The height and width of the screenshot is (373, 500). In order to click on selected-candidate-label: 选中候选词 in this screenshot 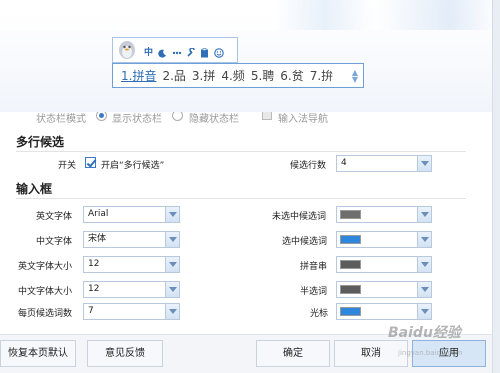, I will do `click(305, 242)`.